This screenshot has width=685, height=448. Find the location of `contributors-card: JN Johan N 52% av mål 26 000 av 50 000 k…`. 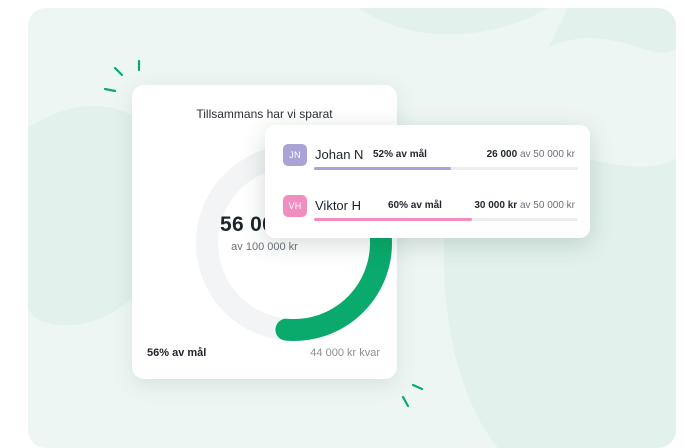

contributors-card: JN Johan N 52% av mål 26 000 av 50 000 k… is located at coordinates (427, 181).